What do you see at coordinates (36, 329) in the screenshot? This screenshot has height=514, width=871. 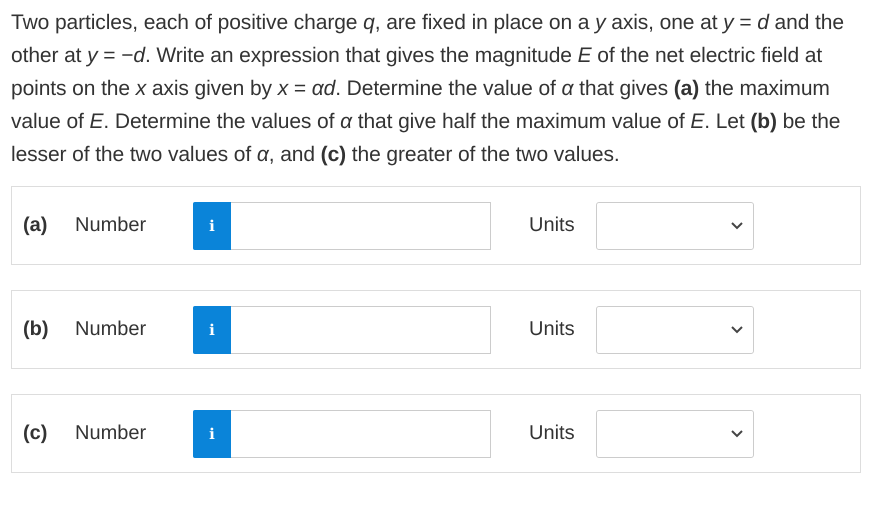 I see `part-label: (b)` at bounding box center [36, 329].